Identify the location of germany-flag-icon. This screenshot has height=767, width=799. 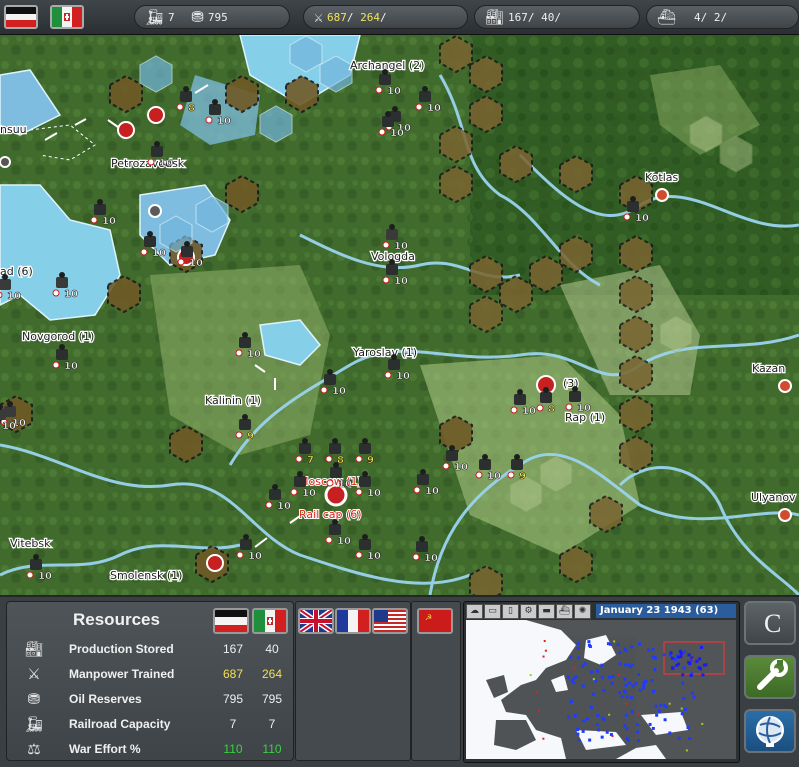
(231, 621).